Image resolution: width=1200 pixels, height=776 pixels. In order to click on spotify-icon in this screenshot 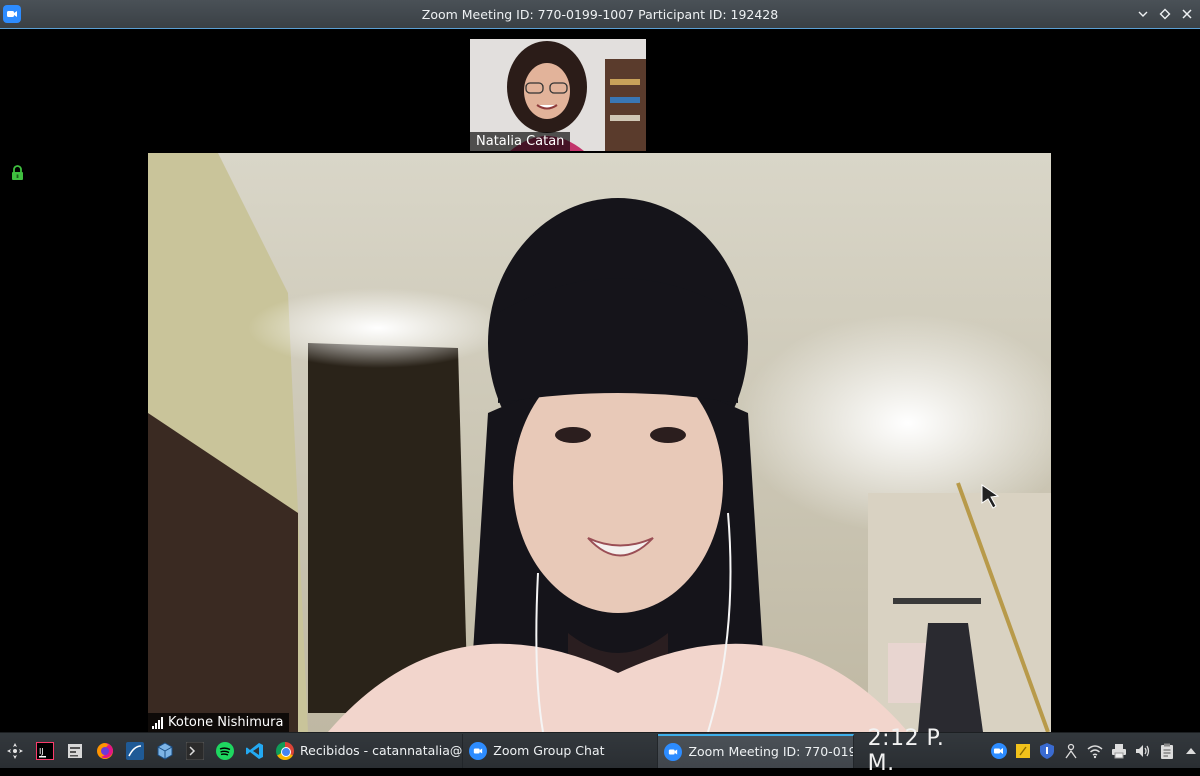, I will do `click(225, 751)`.